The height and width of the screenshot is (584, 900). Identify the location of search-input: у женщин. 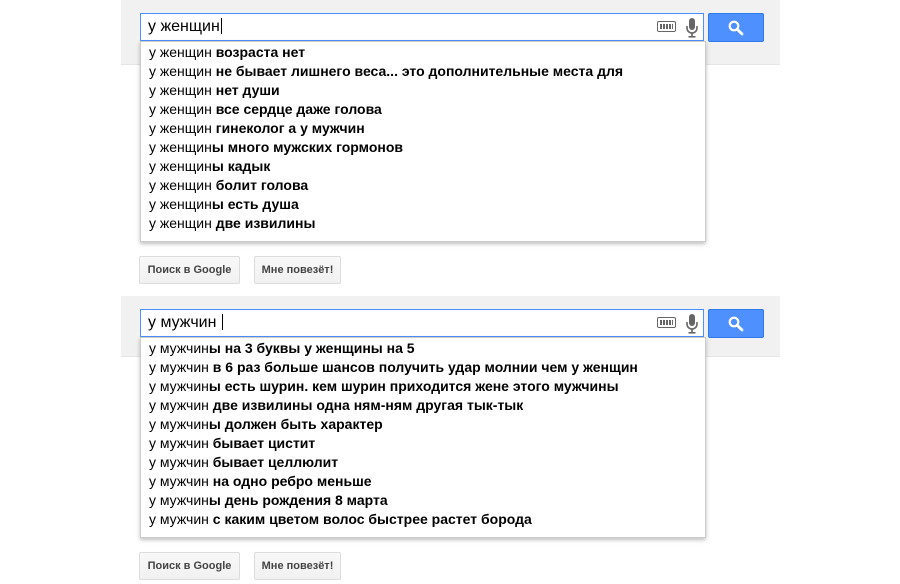
(422, 27).